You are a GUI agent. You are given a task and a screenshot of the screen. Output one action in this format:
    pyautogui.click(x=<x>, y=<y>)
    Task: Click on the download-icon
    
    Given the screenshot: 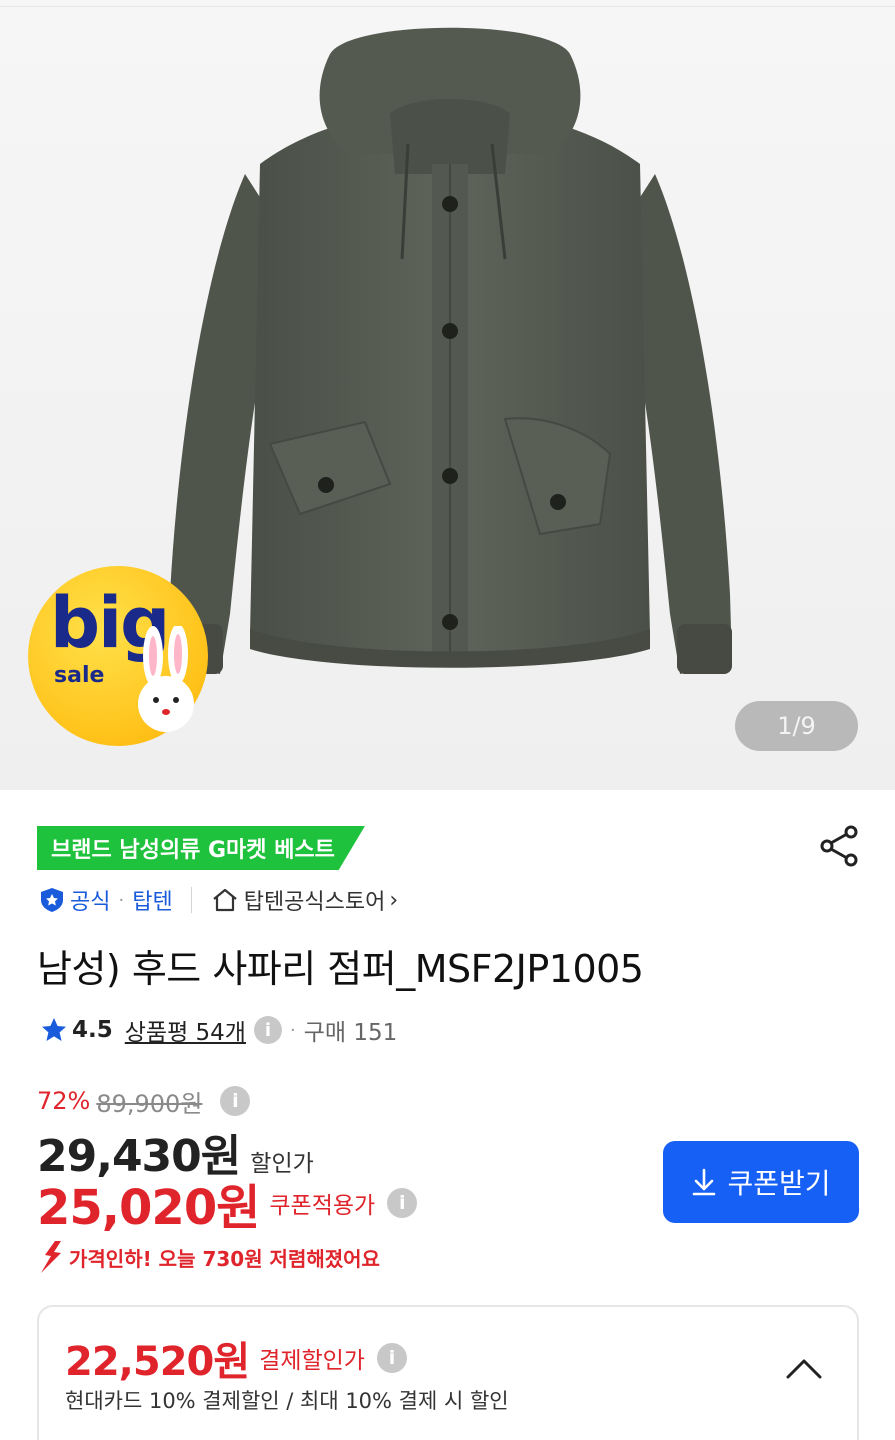 What is the action you would take?
    pyautogui.click(x=704, y=1182)
    